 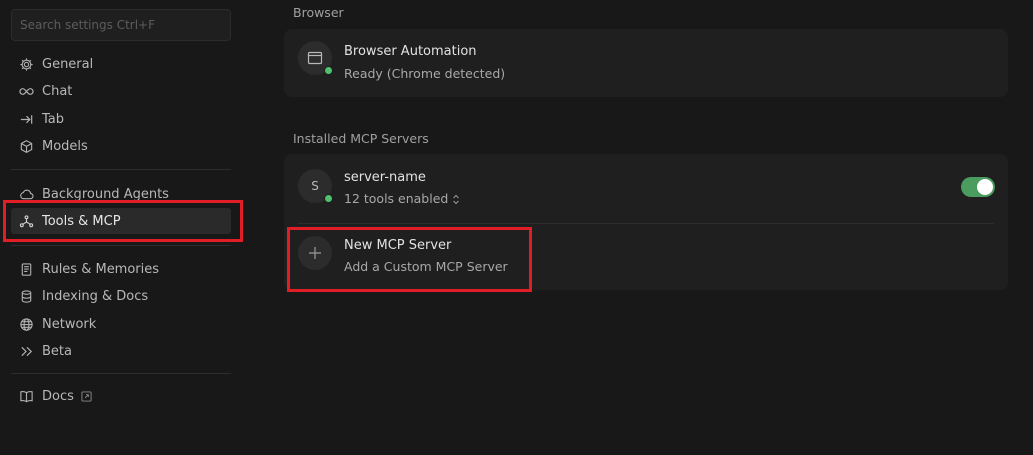 I want to click on mcp-server-row: S server-name 12 tools enabled, so click(x=646, y=188).